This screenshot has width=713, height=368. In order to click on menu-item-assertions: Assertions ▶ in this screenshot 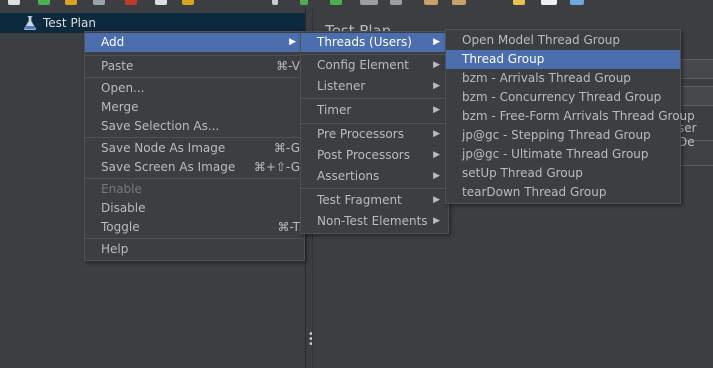, I will do `click(374, 176)`.